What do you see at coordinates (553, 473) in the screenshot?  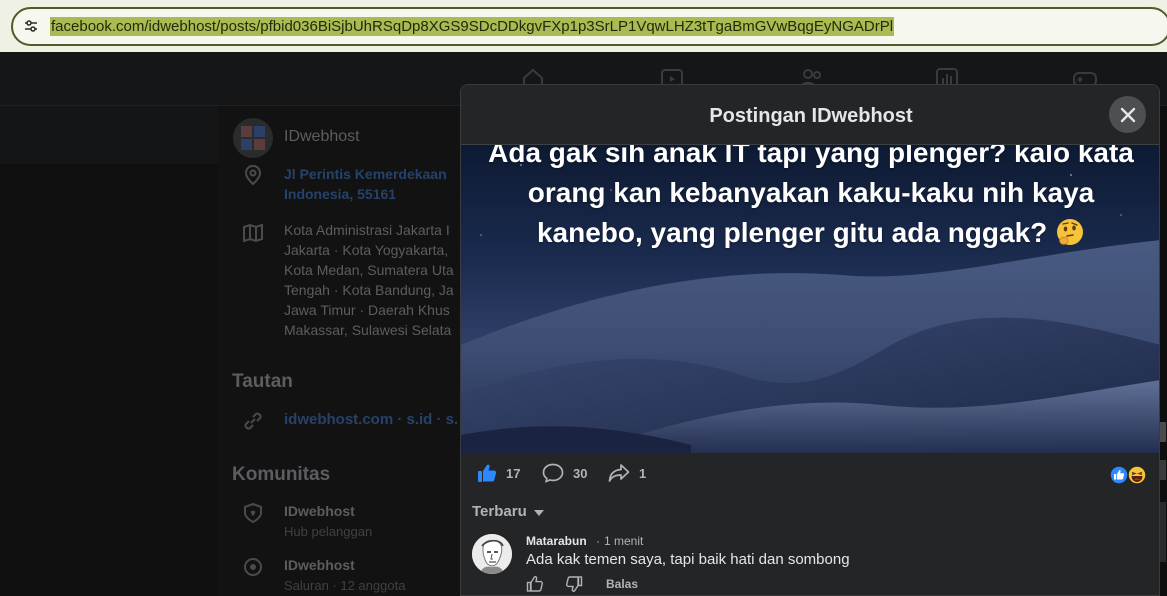 I see `comment-icon` at bounding box center [553, 473].